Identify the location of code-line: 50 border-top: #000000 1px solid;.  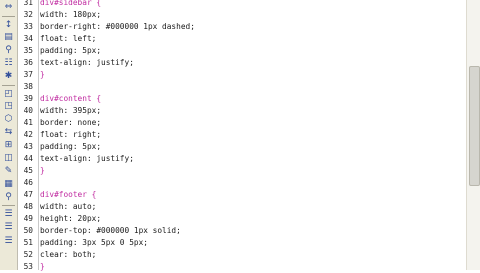
(98, 231).